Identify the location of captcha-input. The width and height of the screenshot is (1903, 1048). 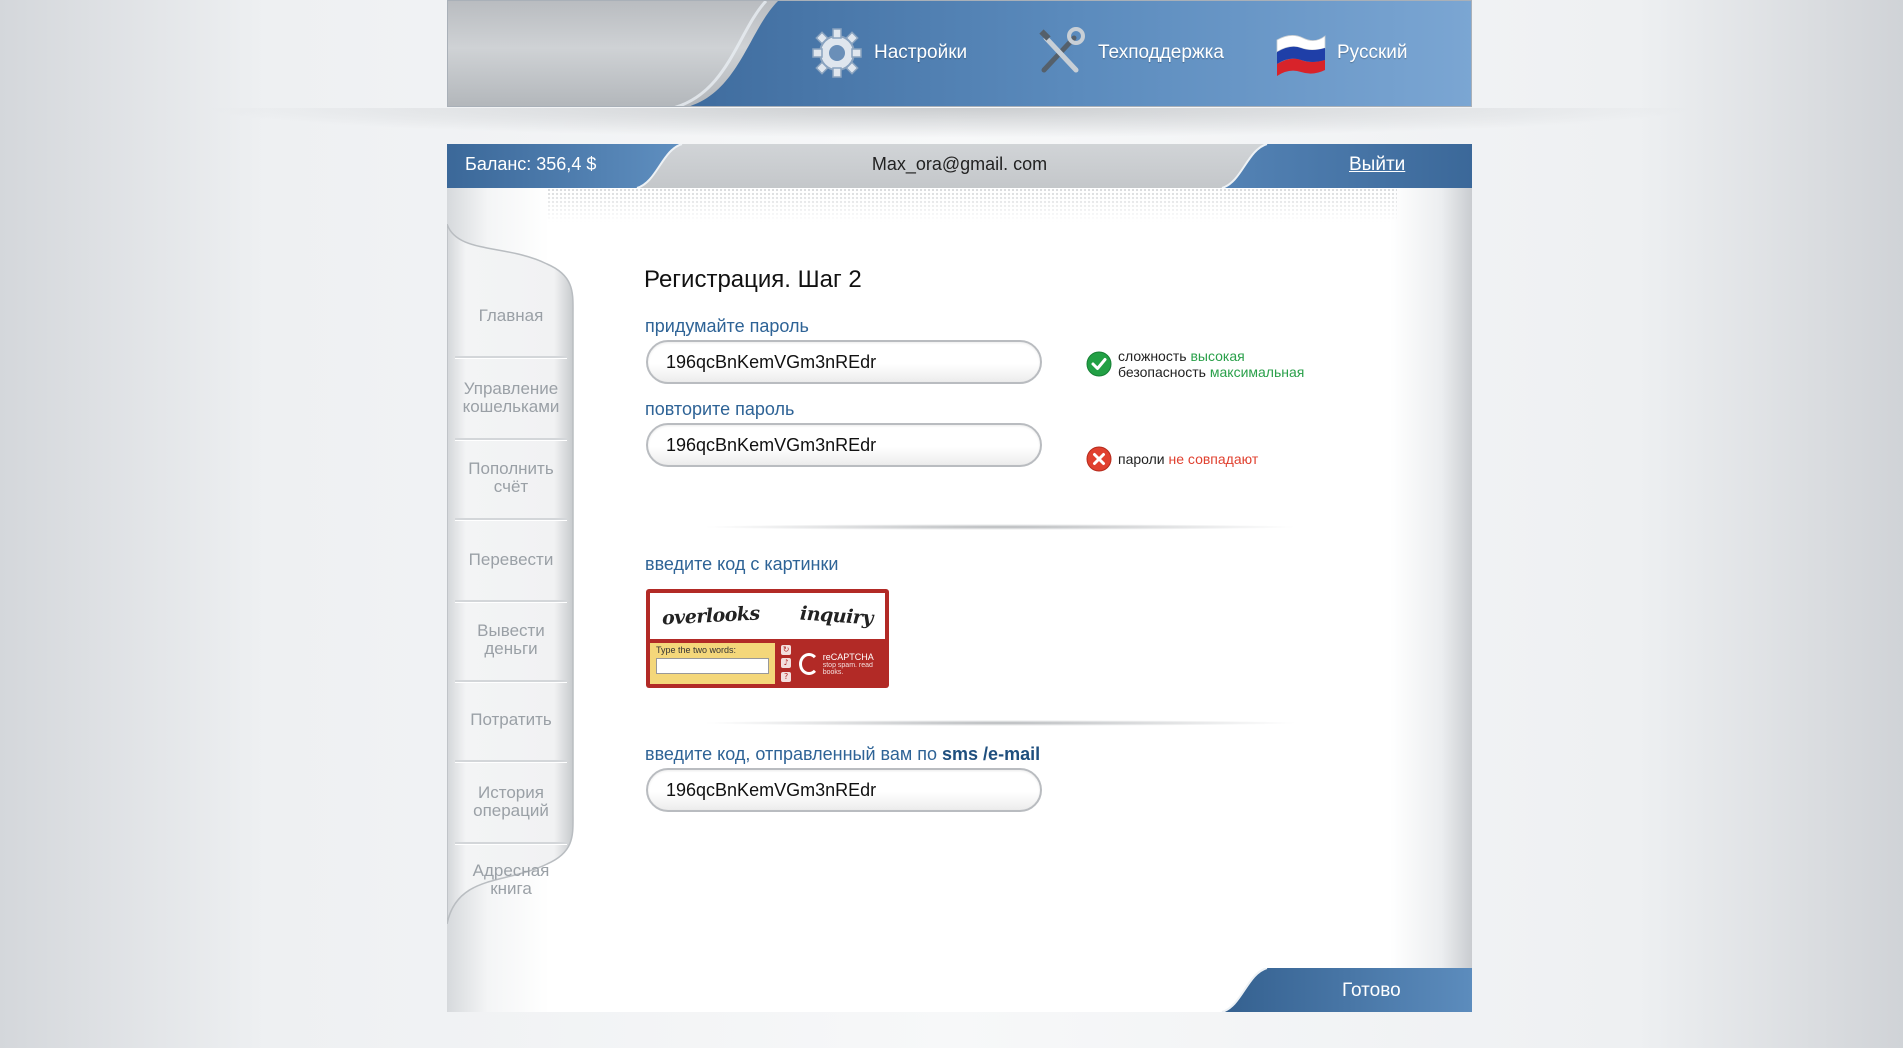
(713, 666).